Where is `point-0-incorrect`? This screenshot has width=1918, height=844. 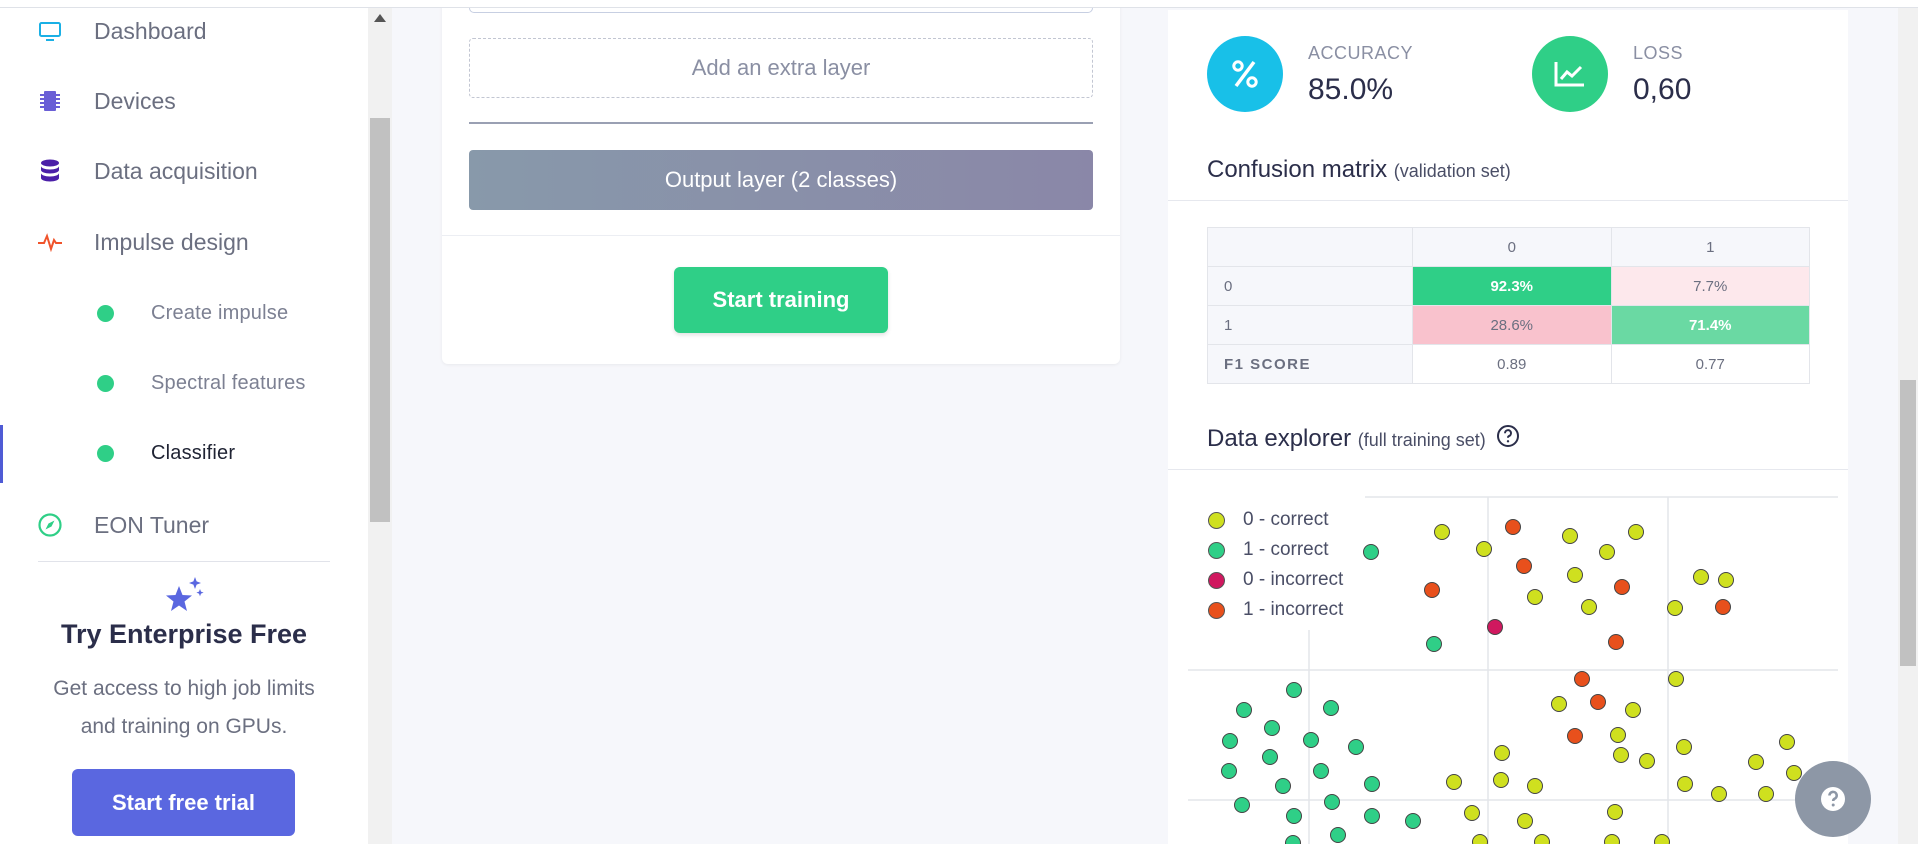 point-0-incorrect is located at coordinates (1495, 627).